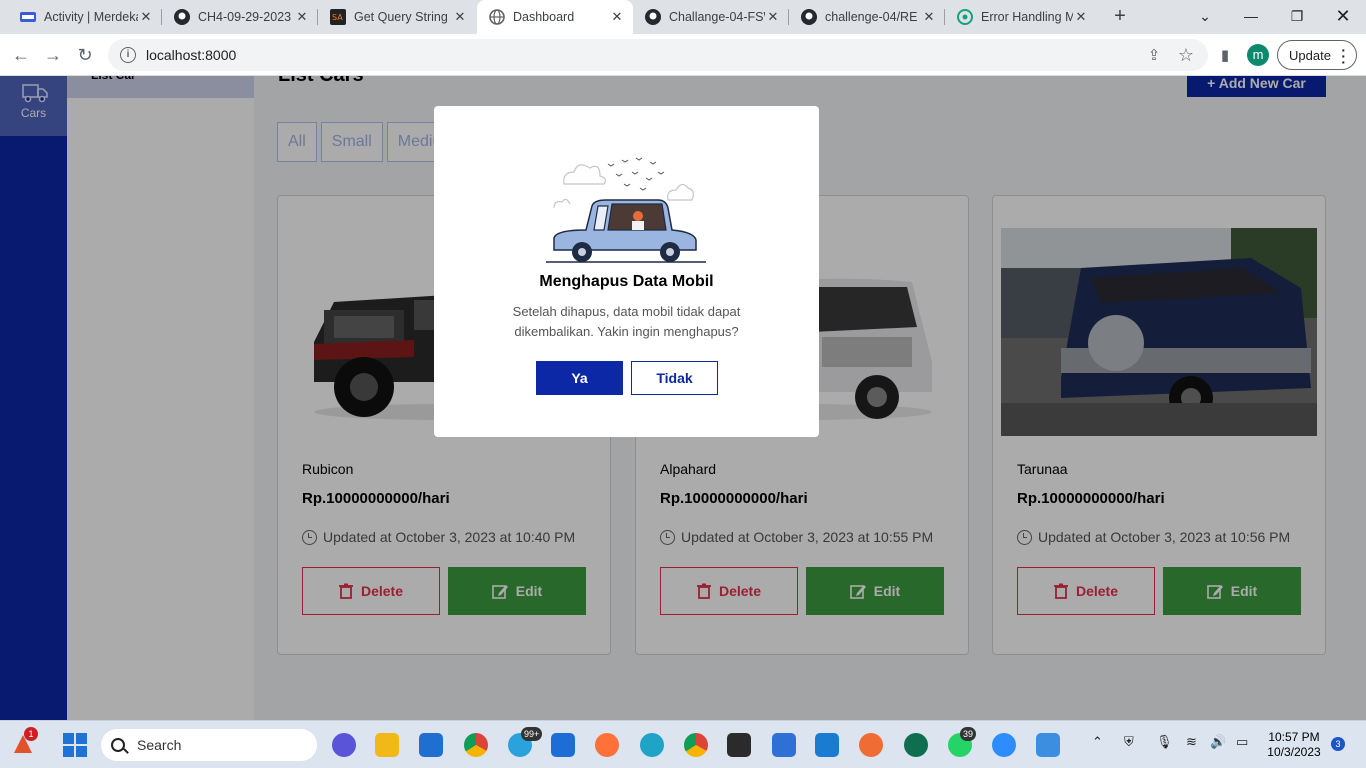 This screenshot has width=1366, height=768. I want to click on globe-icon, so click(497, 17).